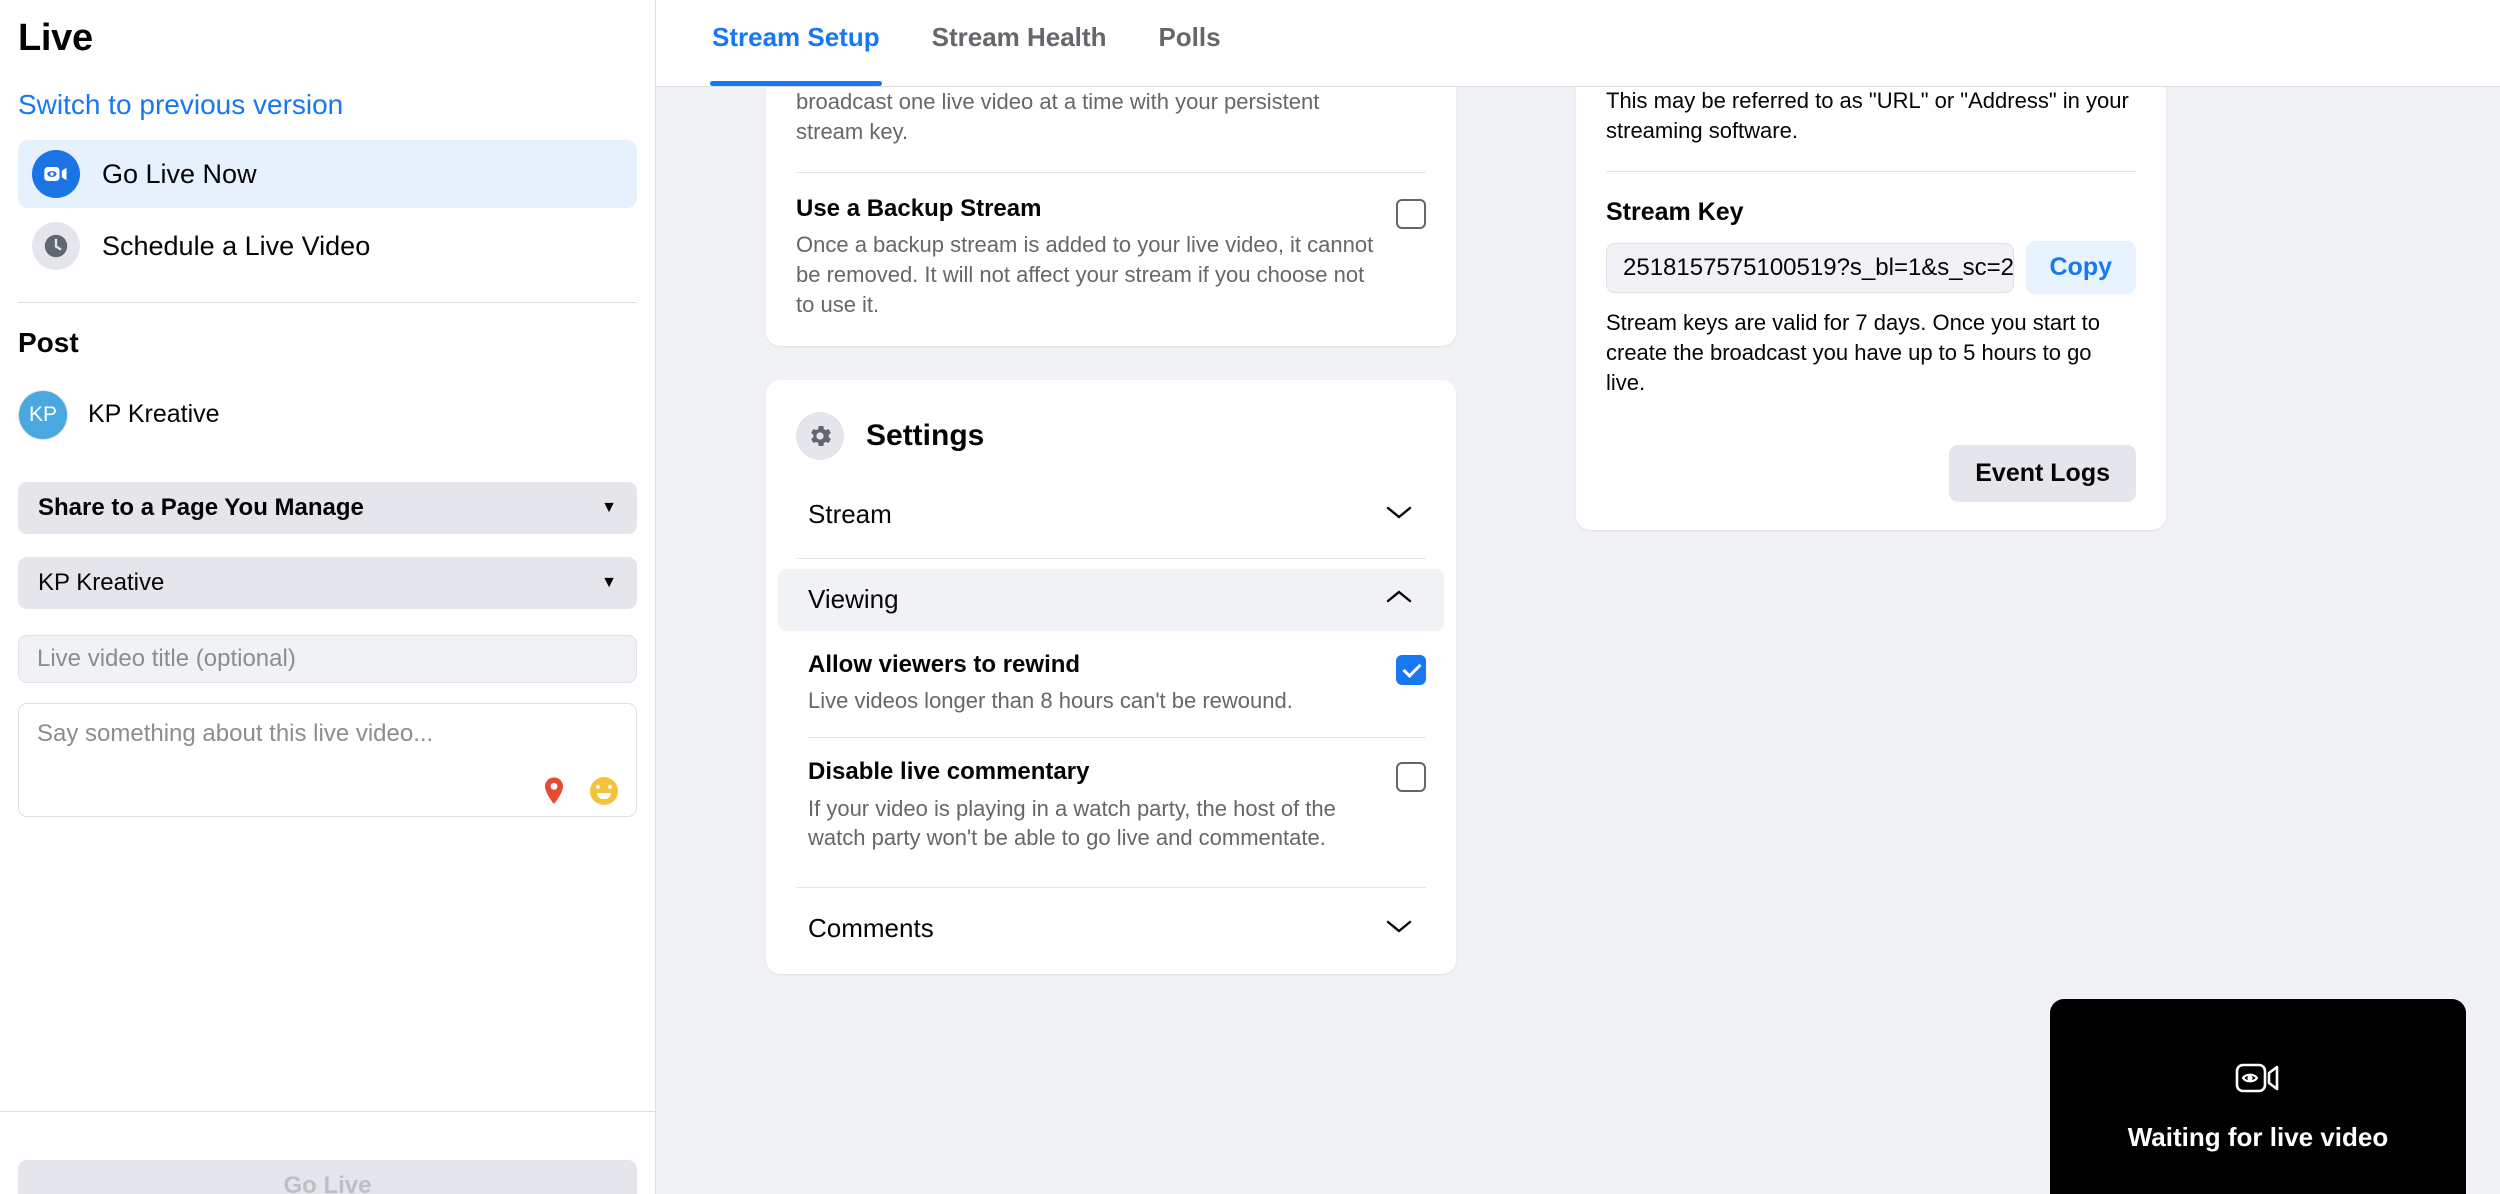 This screenshot has width=2500, height=1194. I want to click on live-video-title-placeholder: Live video title (optional), so click(166, 658).